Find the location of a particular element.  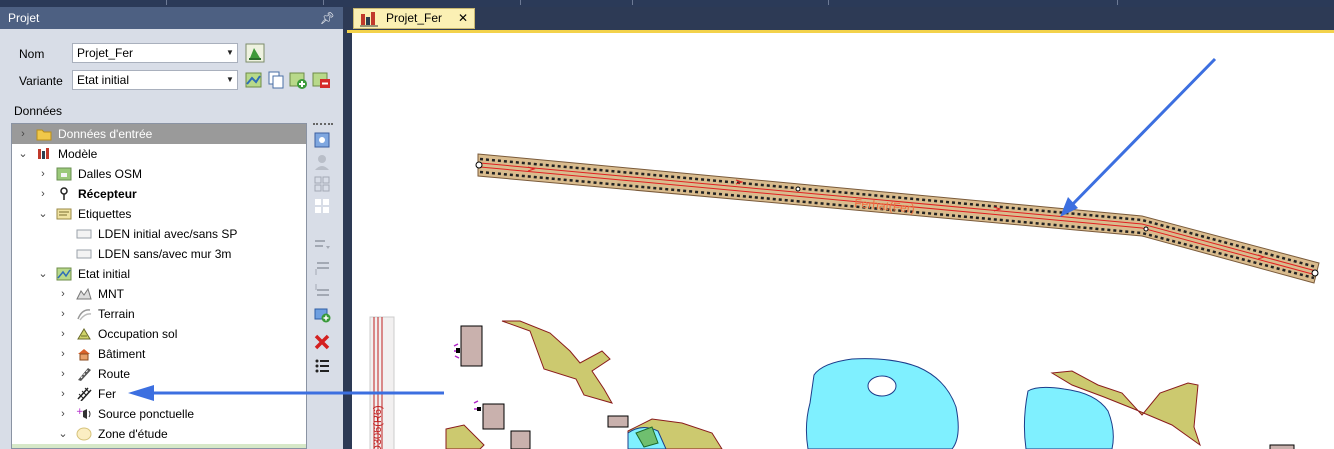

edit-project-button is located at coordinates (255, 53).